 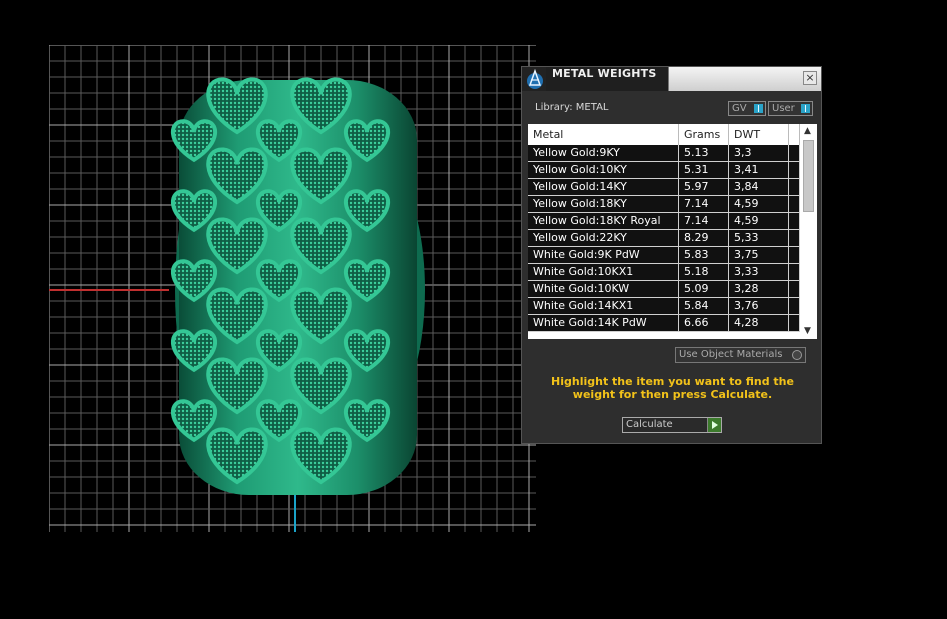 I want to click on title-bar-gradient, so click(x=745, y=79).